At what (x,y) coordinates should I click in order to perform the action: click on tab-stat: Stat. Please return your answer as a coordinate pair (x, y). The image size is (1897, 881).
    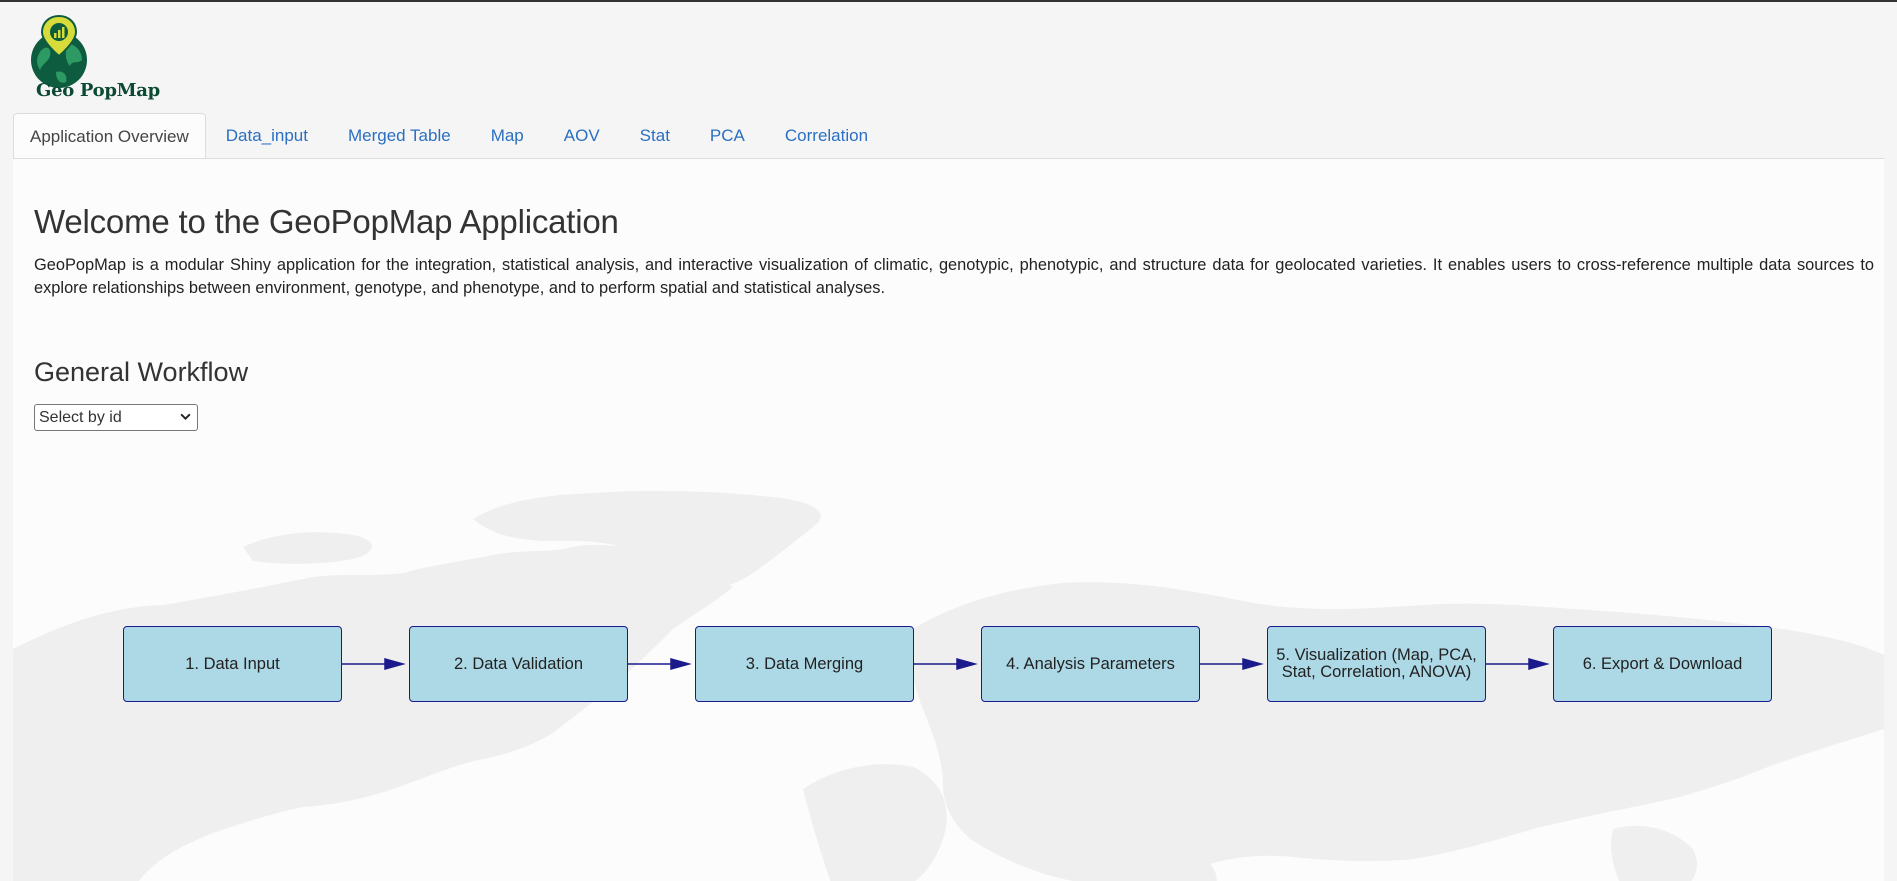
    Looking at the image, I should click on (655, 135).